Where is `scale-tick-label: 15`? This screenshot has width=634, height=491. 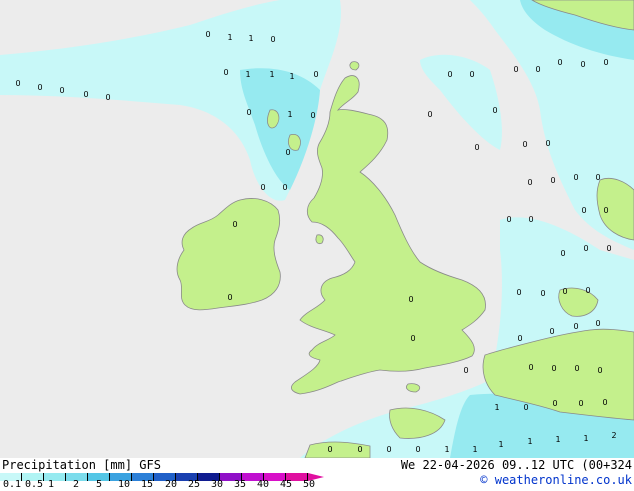 scale-tick-label: 15 is located at coordinates (147, 484).